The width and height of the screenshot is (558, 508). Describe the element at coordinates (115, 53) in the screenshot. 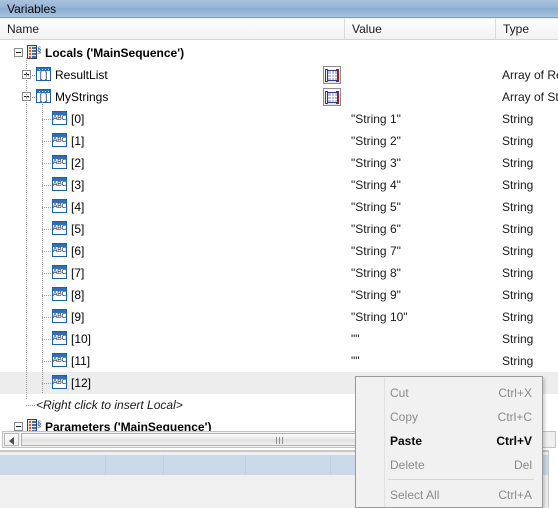

I see `tree-label: Locals ('MainSequence')` at that location.